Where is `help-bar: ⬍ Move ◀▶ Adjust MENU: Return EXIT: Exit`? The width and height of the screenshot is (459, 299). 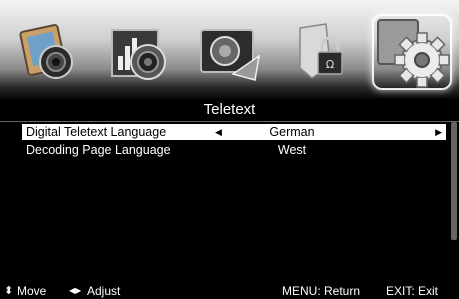 help-bar: ⬍ Move ◀▶ Adjust MENU: Return EXIT: Exit is located at coordinates (229, 291).